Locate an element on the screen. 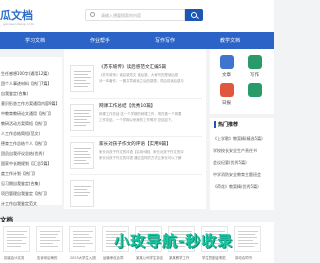  list-item: 自我鉴定(合集) is located at coordinates (14, 94).